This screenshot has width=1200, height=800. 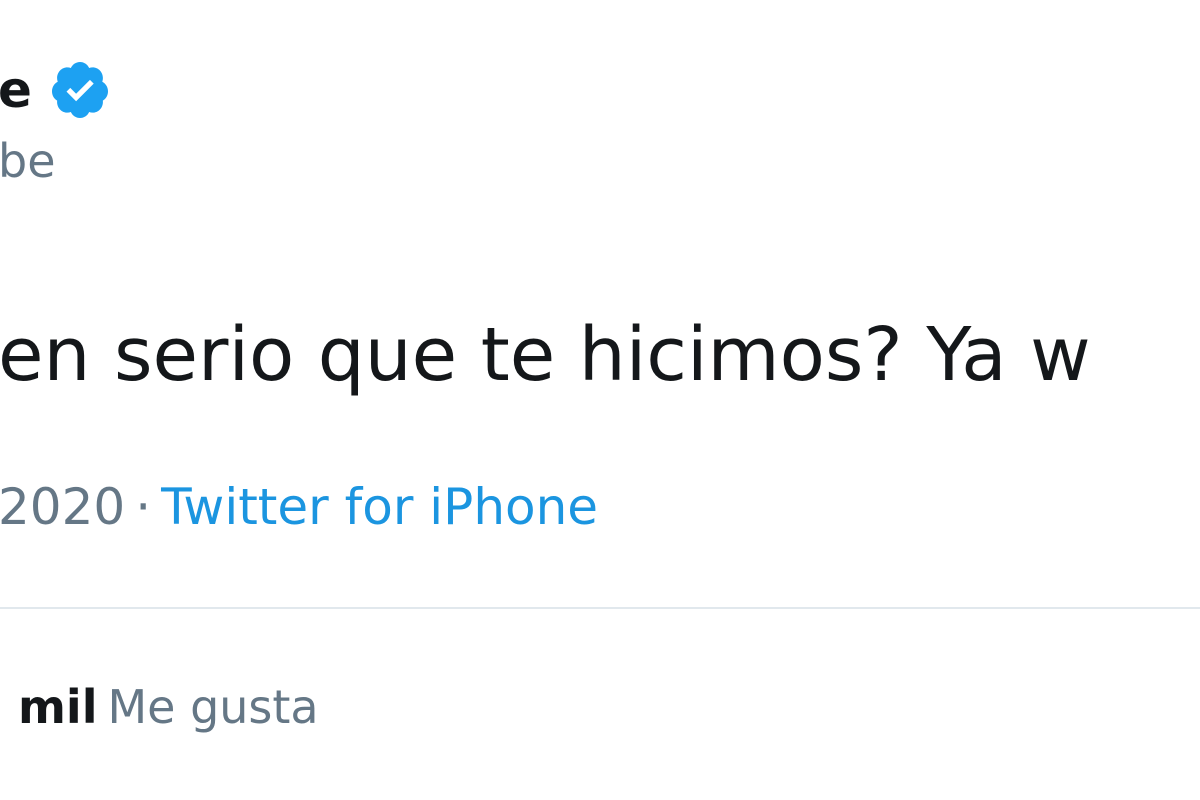 What do you see at coordinates (545, 355) in the screenshot?
I see `tweet-text: en serio que te hicimos? Ya w` at bounding box center [545, 355].